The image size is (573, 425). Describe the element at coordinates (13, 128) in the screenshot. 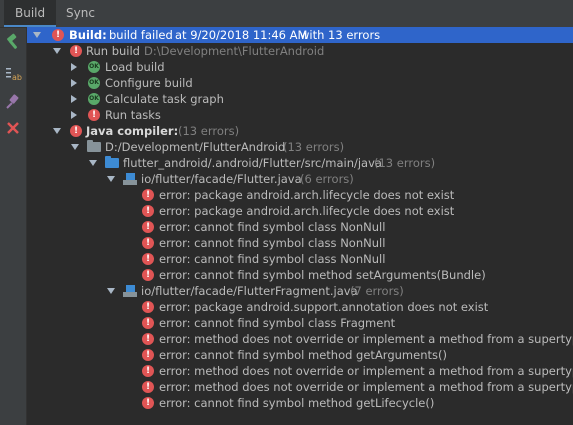

I see `close-icon` at that location.